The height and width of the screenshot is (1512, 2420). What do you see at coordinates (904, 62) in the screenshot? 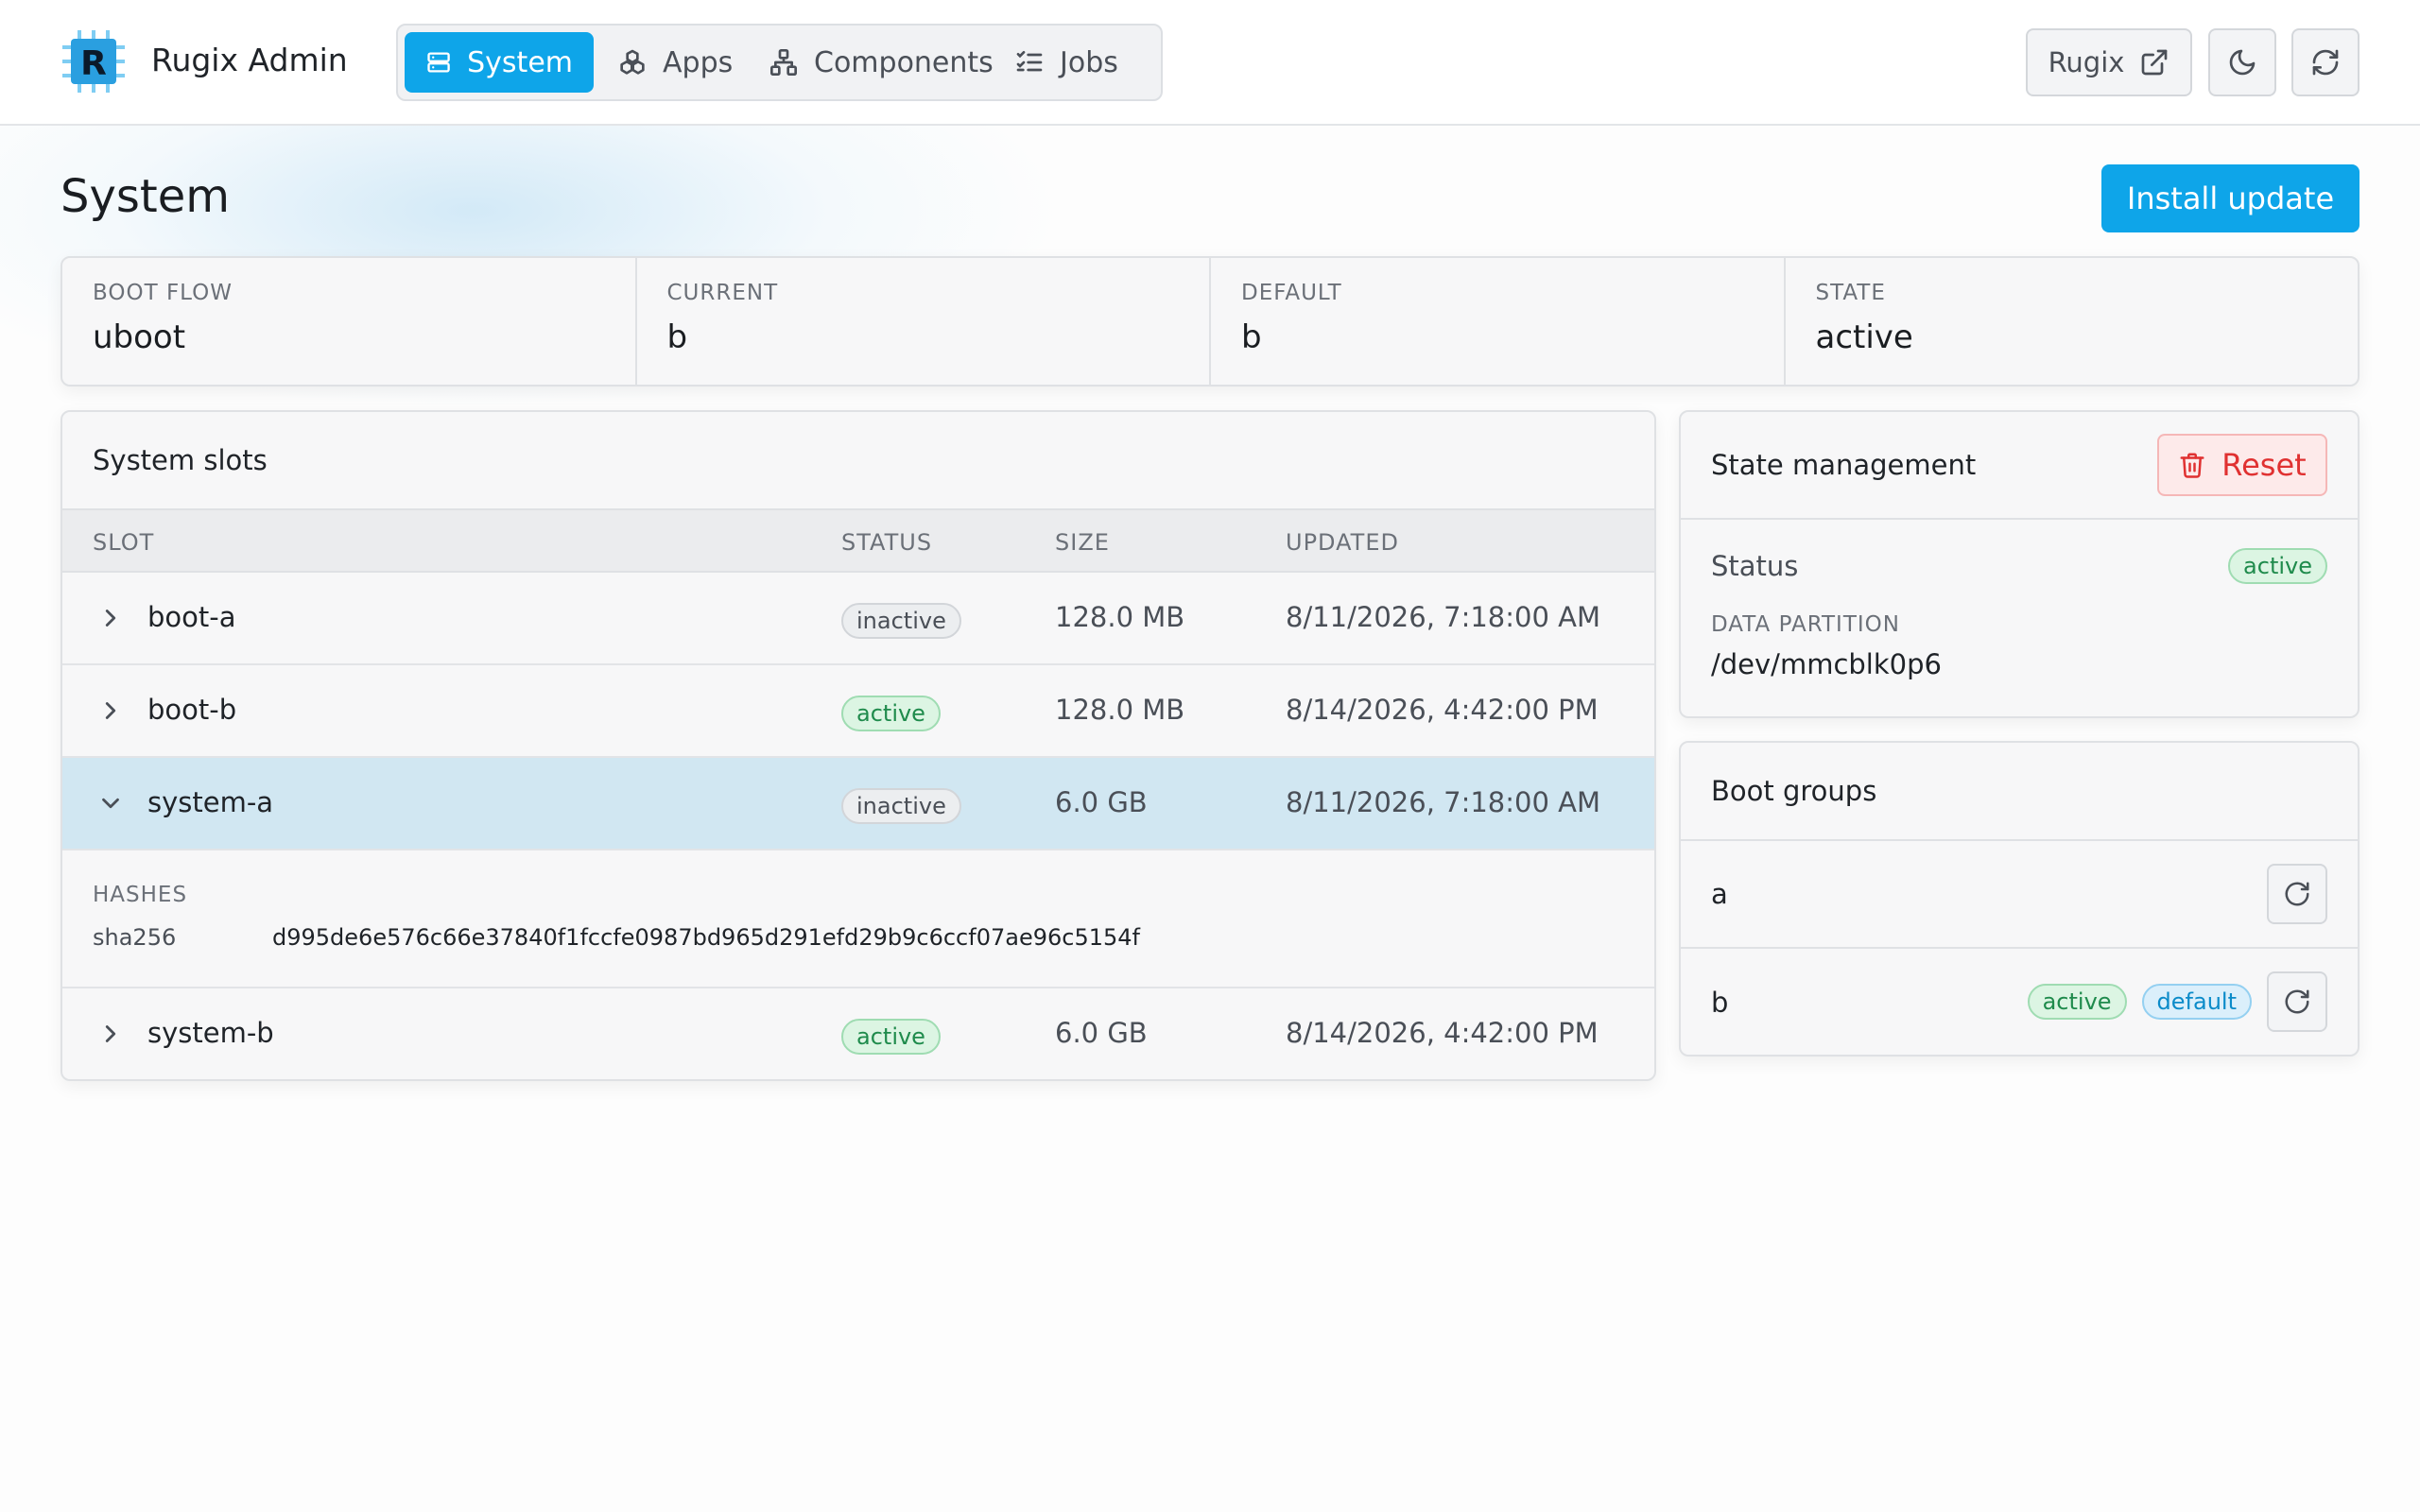
I see `nav-components-label: Components` at bounding box center [904, 62].